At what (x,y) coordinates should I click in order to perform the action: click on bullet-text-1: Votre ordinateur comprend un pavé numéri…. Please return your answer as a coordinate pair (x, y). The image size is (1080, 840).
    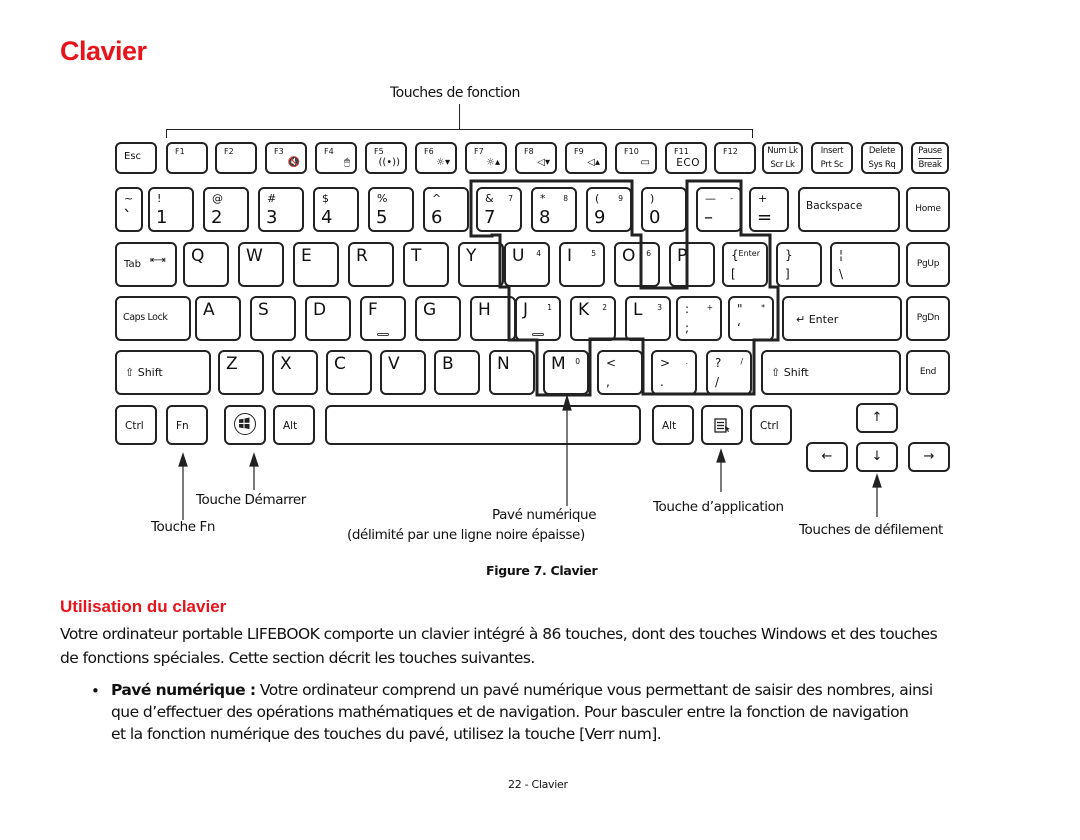
    Looking at the image, I should click on (594, 690).